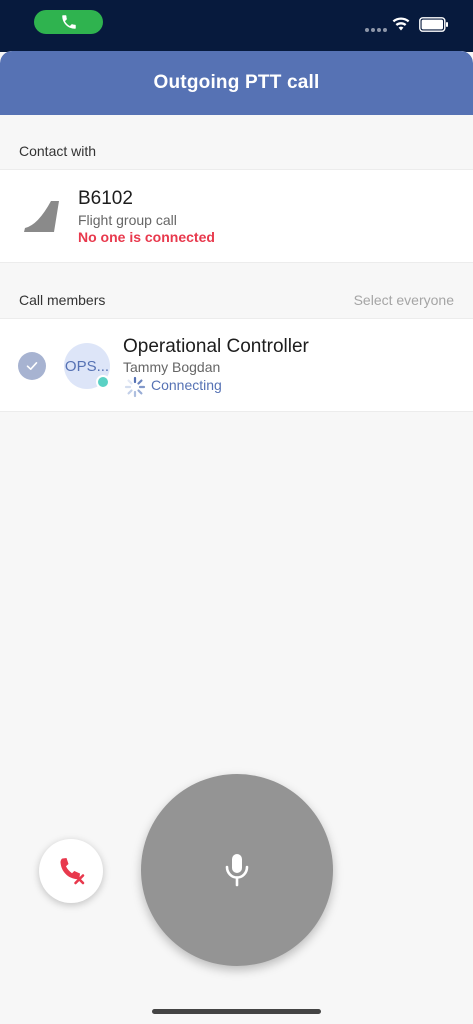 The height and width of the screenshot is (1024, 473). Describe the element at coordinates (236, 290) in the screenshot. I see `members-section-header: Call members Select everyone` at that location.